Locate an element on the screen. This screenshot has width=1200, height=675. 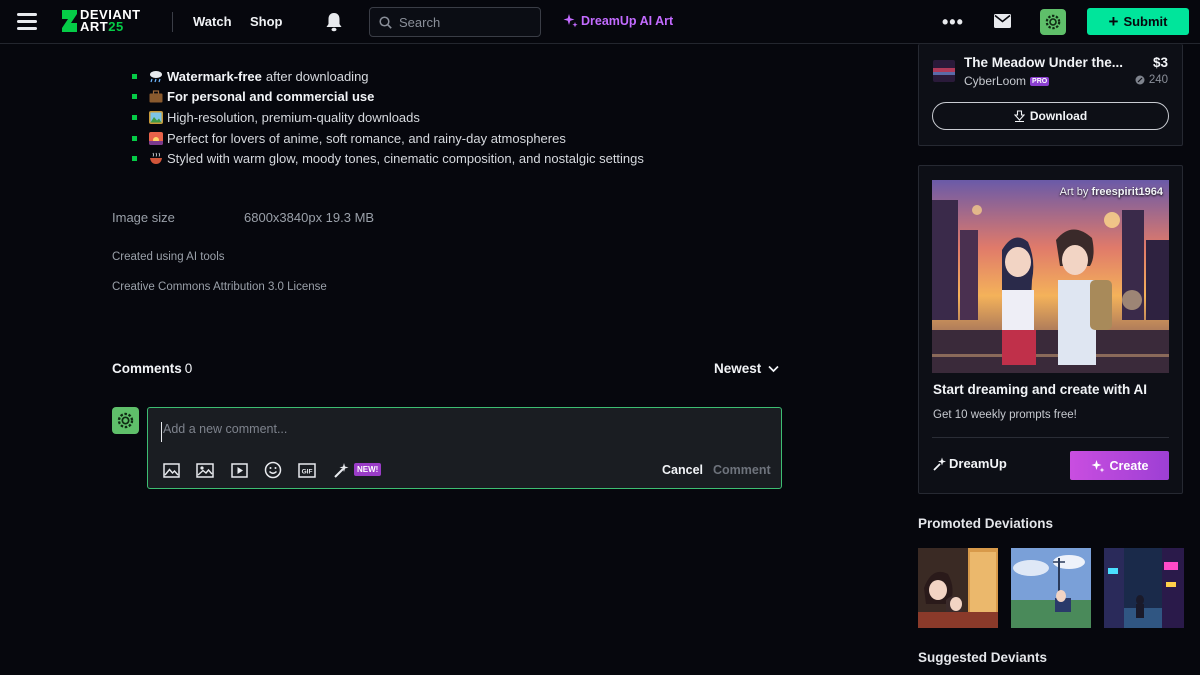
credit-user: freespirit1964 is located at coordinates (1127, 192).